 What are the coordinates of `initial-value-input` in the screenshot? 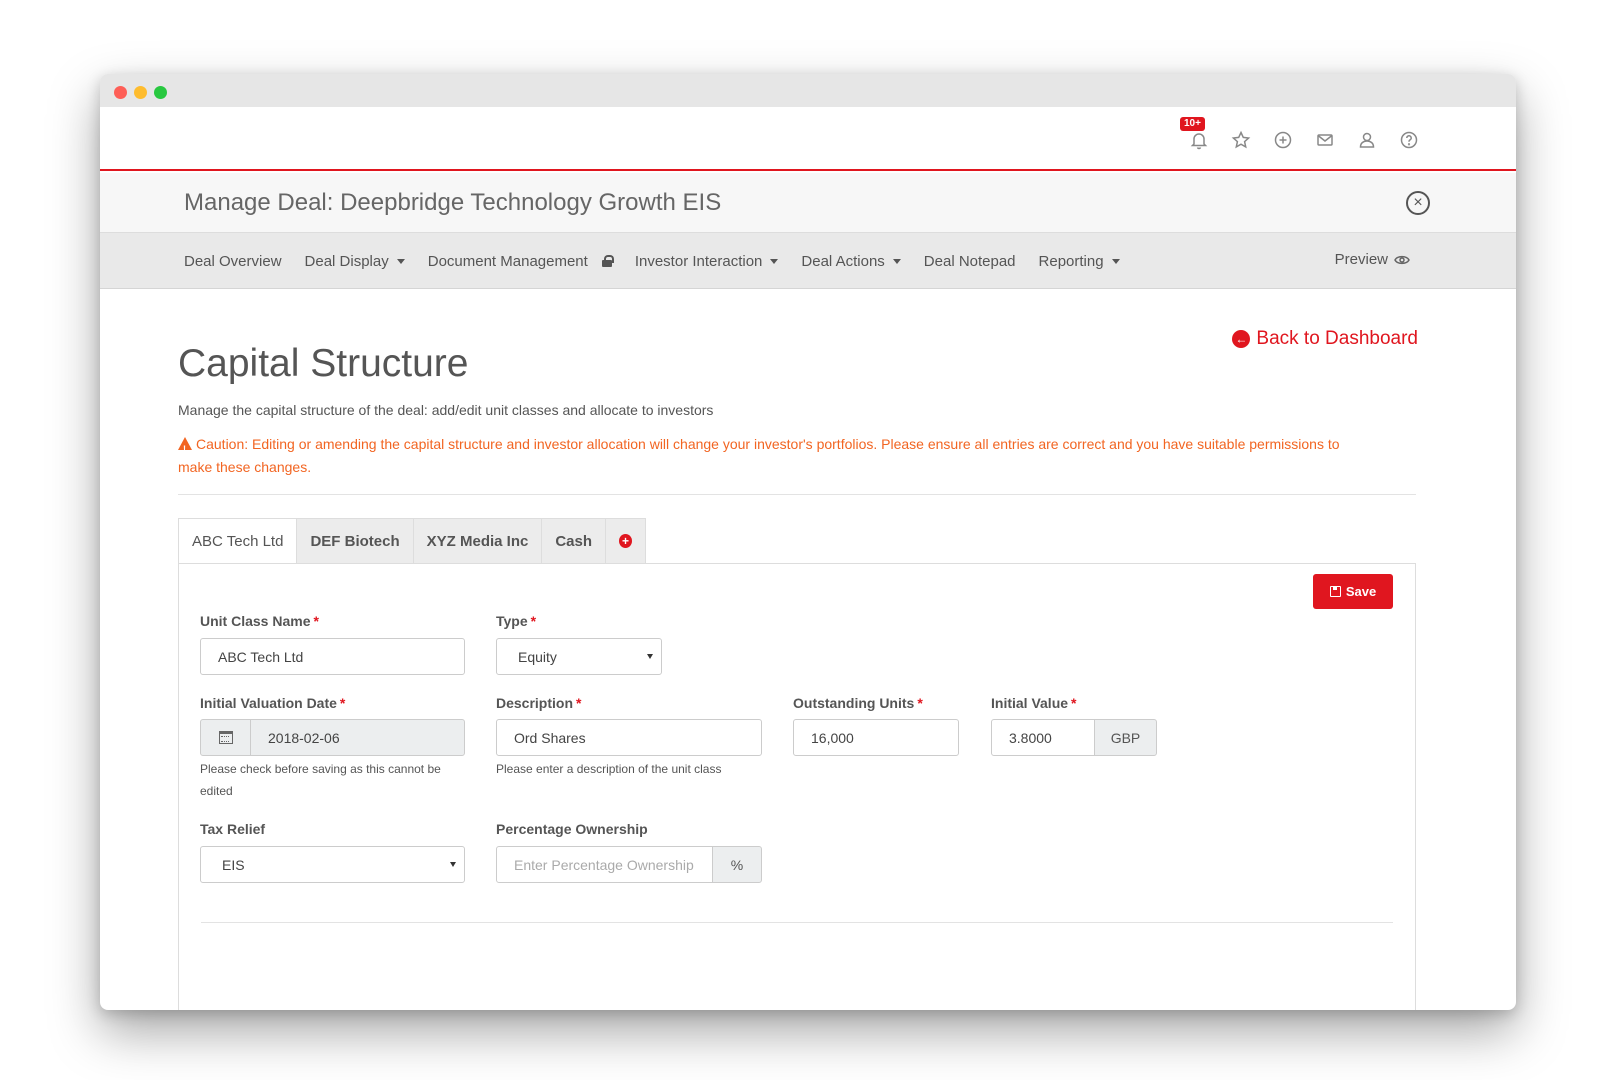 It's located at (1043, 737).